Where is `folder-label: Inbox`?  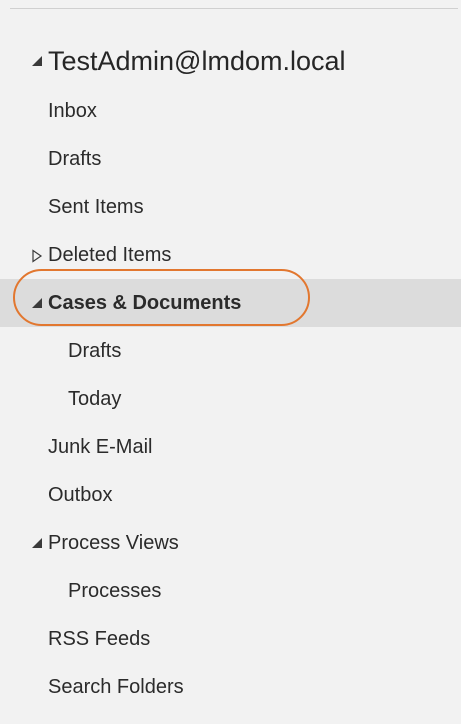
folder-label: Inbox is located at coordinates (72, 110).